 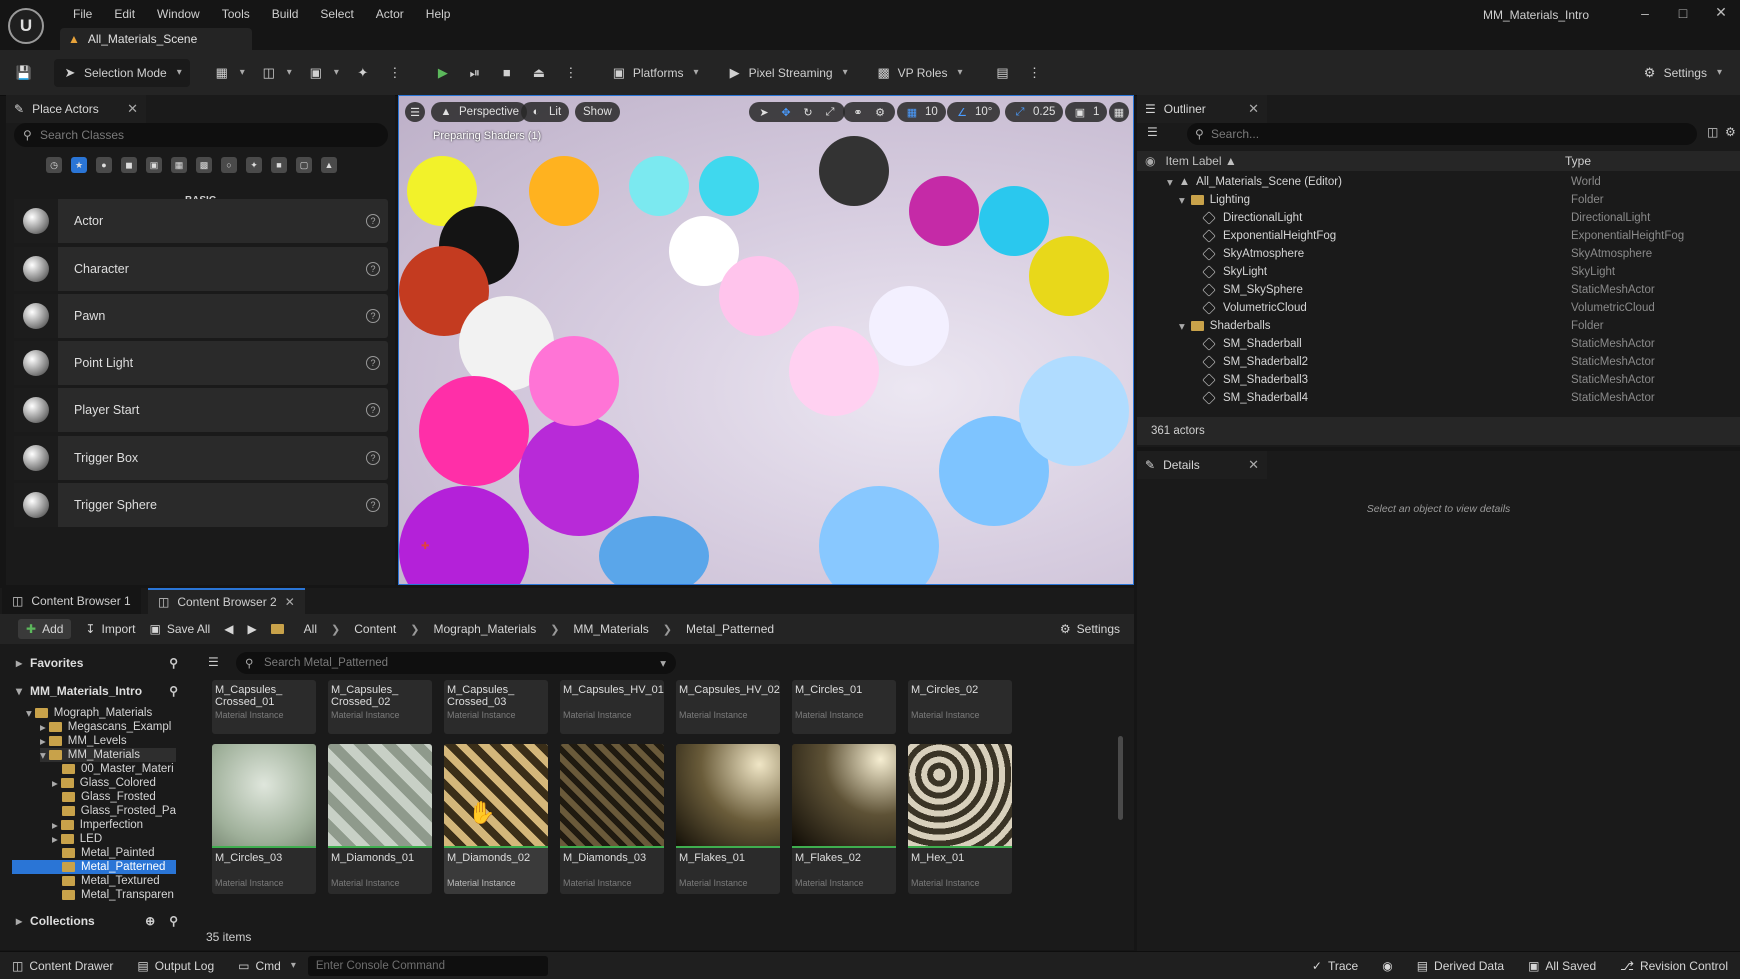 I want to click on outliner-row: DirectionalLight DirectionalLight, so click(x=1438, y=218).